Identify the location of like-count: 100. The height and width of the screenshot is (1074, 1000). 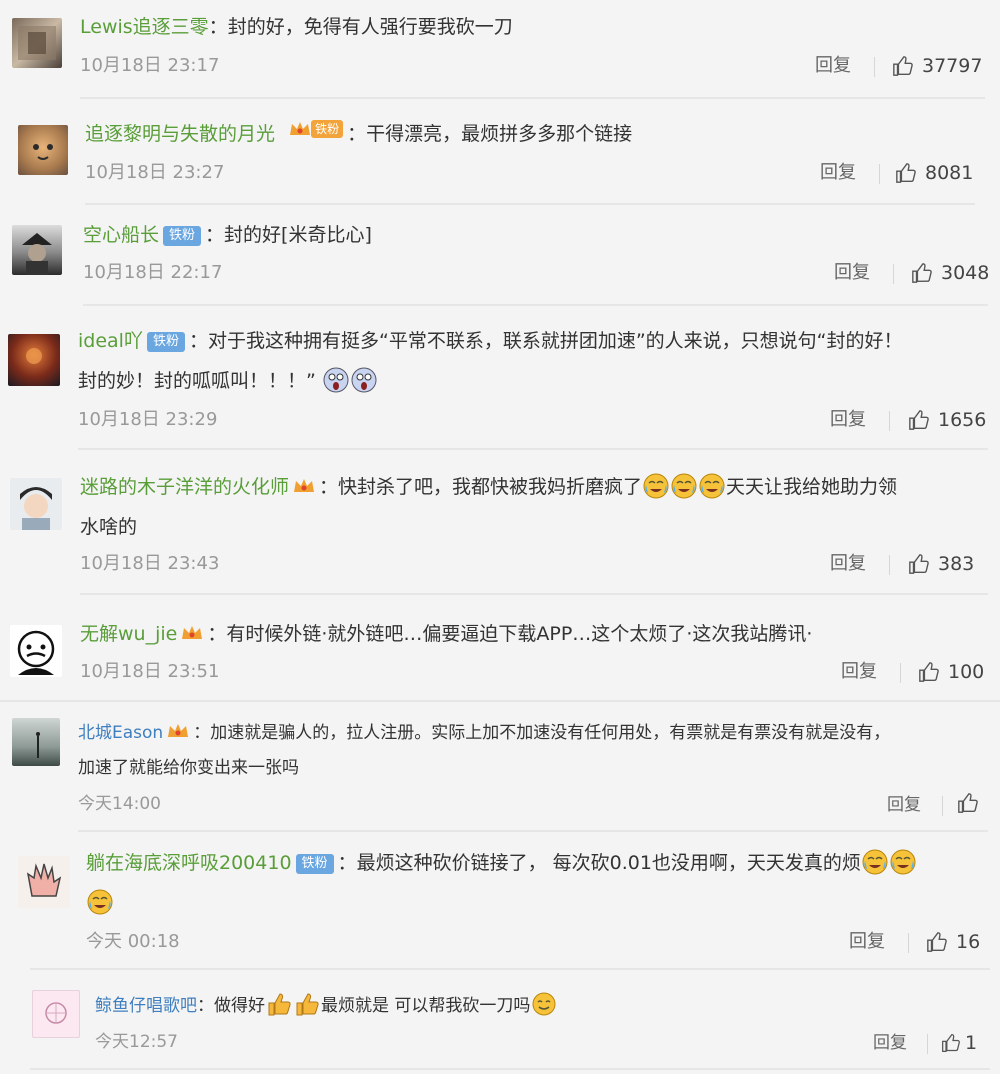
(966, 672).